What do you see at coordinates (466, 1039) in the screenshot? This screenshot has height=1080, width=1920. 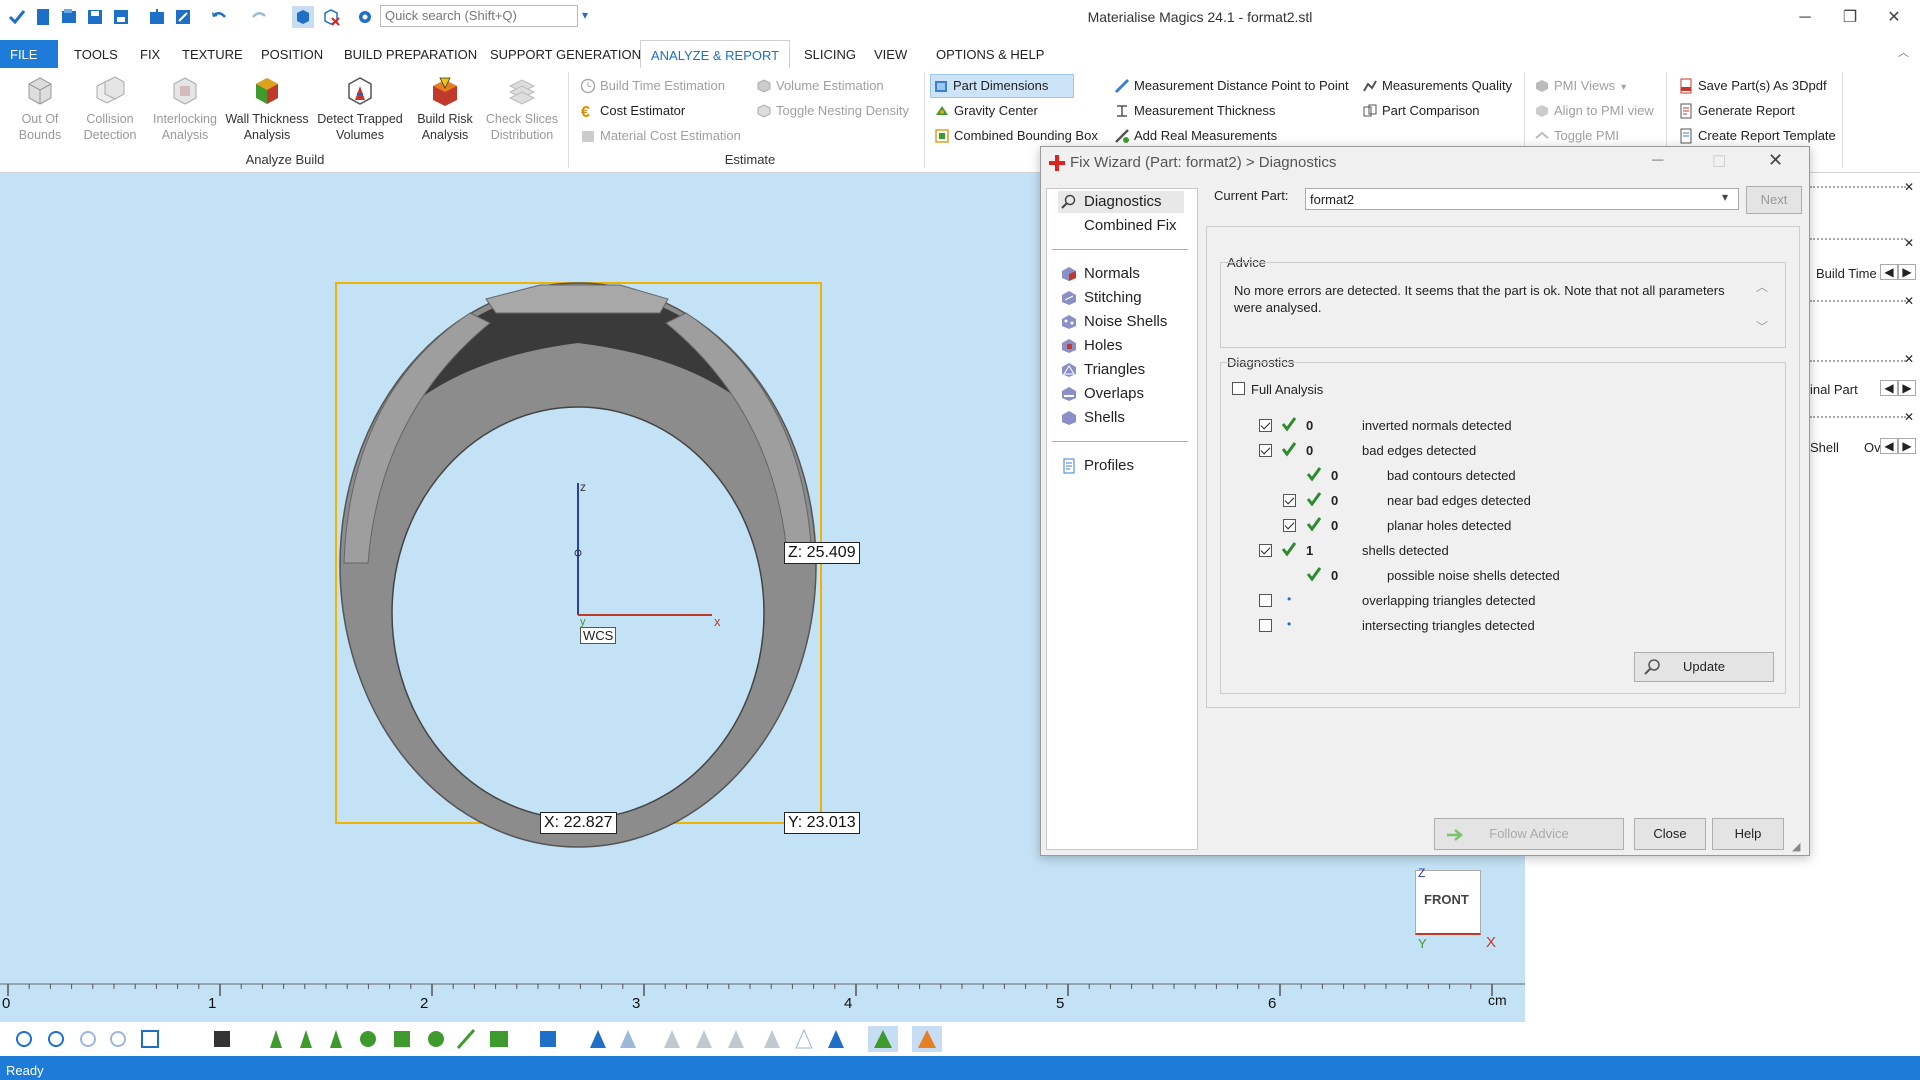 I see `line-select-icon` at bounding box center [466, 1039].